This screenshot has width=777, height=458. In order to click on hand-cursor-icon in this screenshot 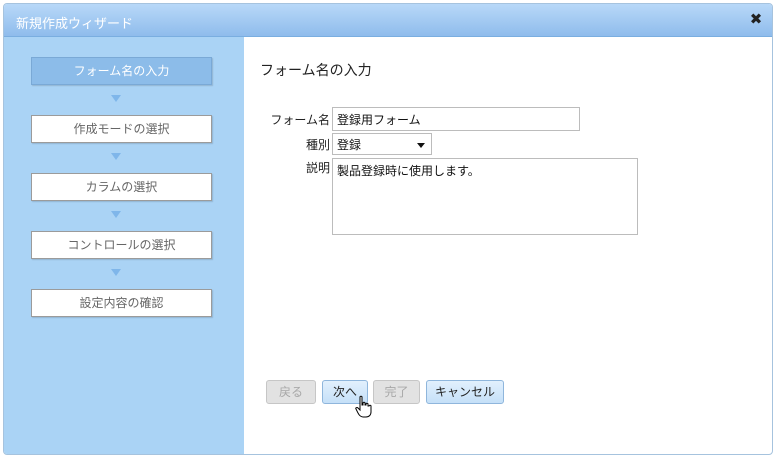, I will do `click(363, 406)`.